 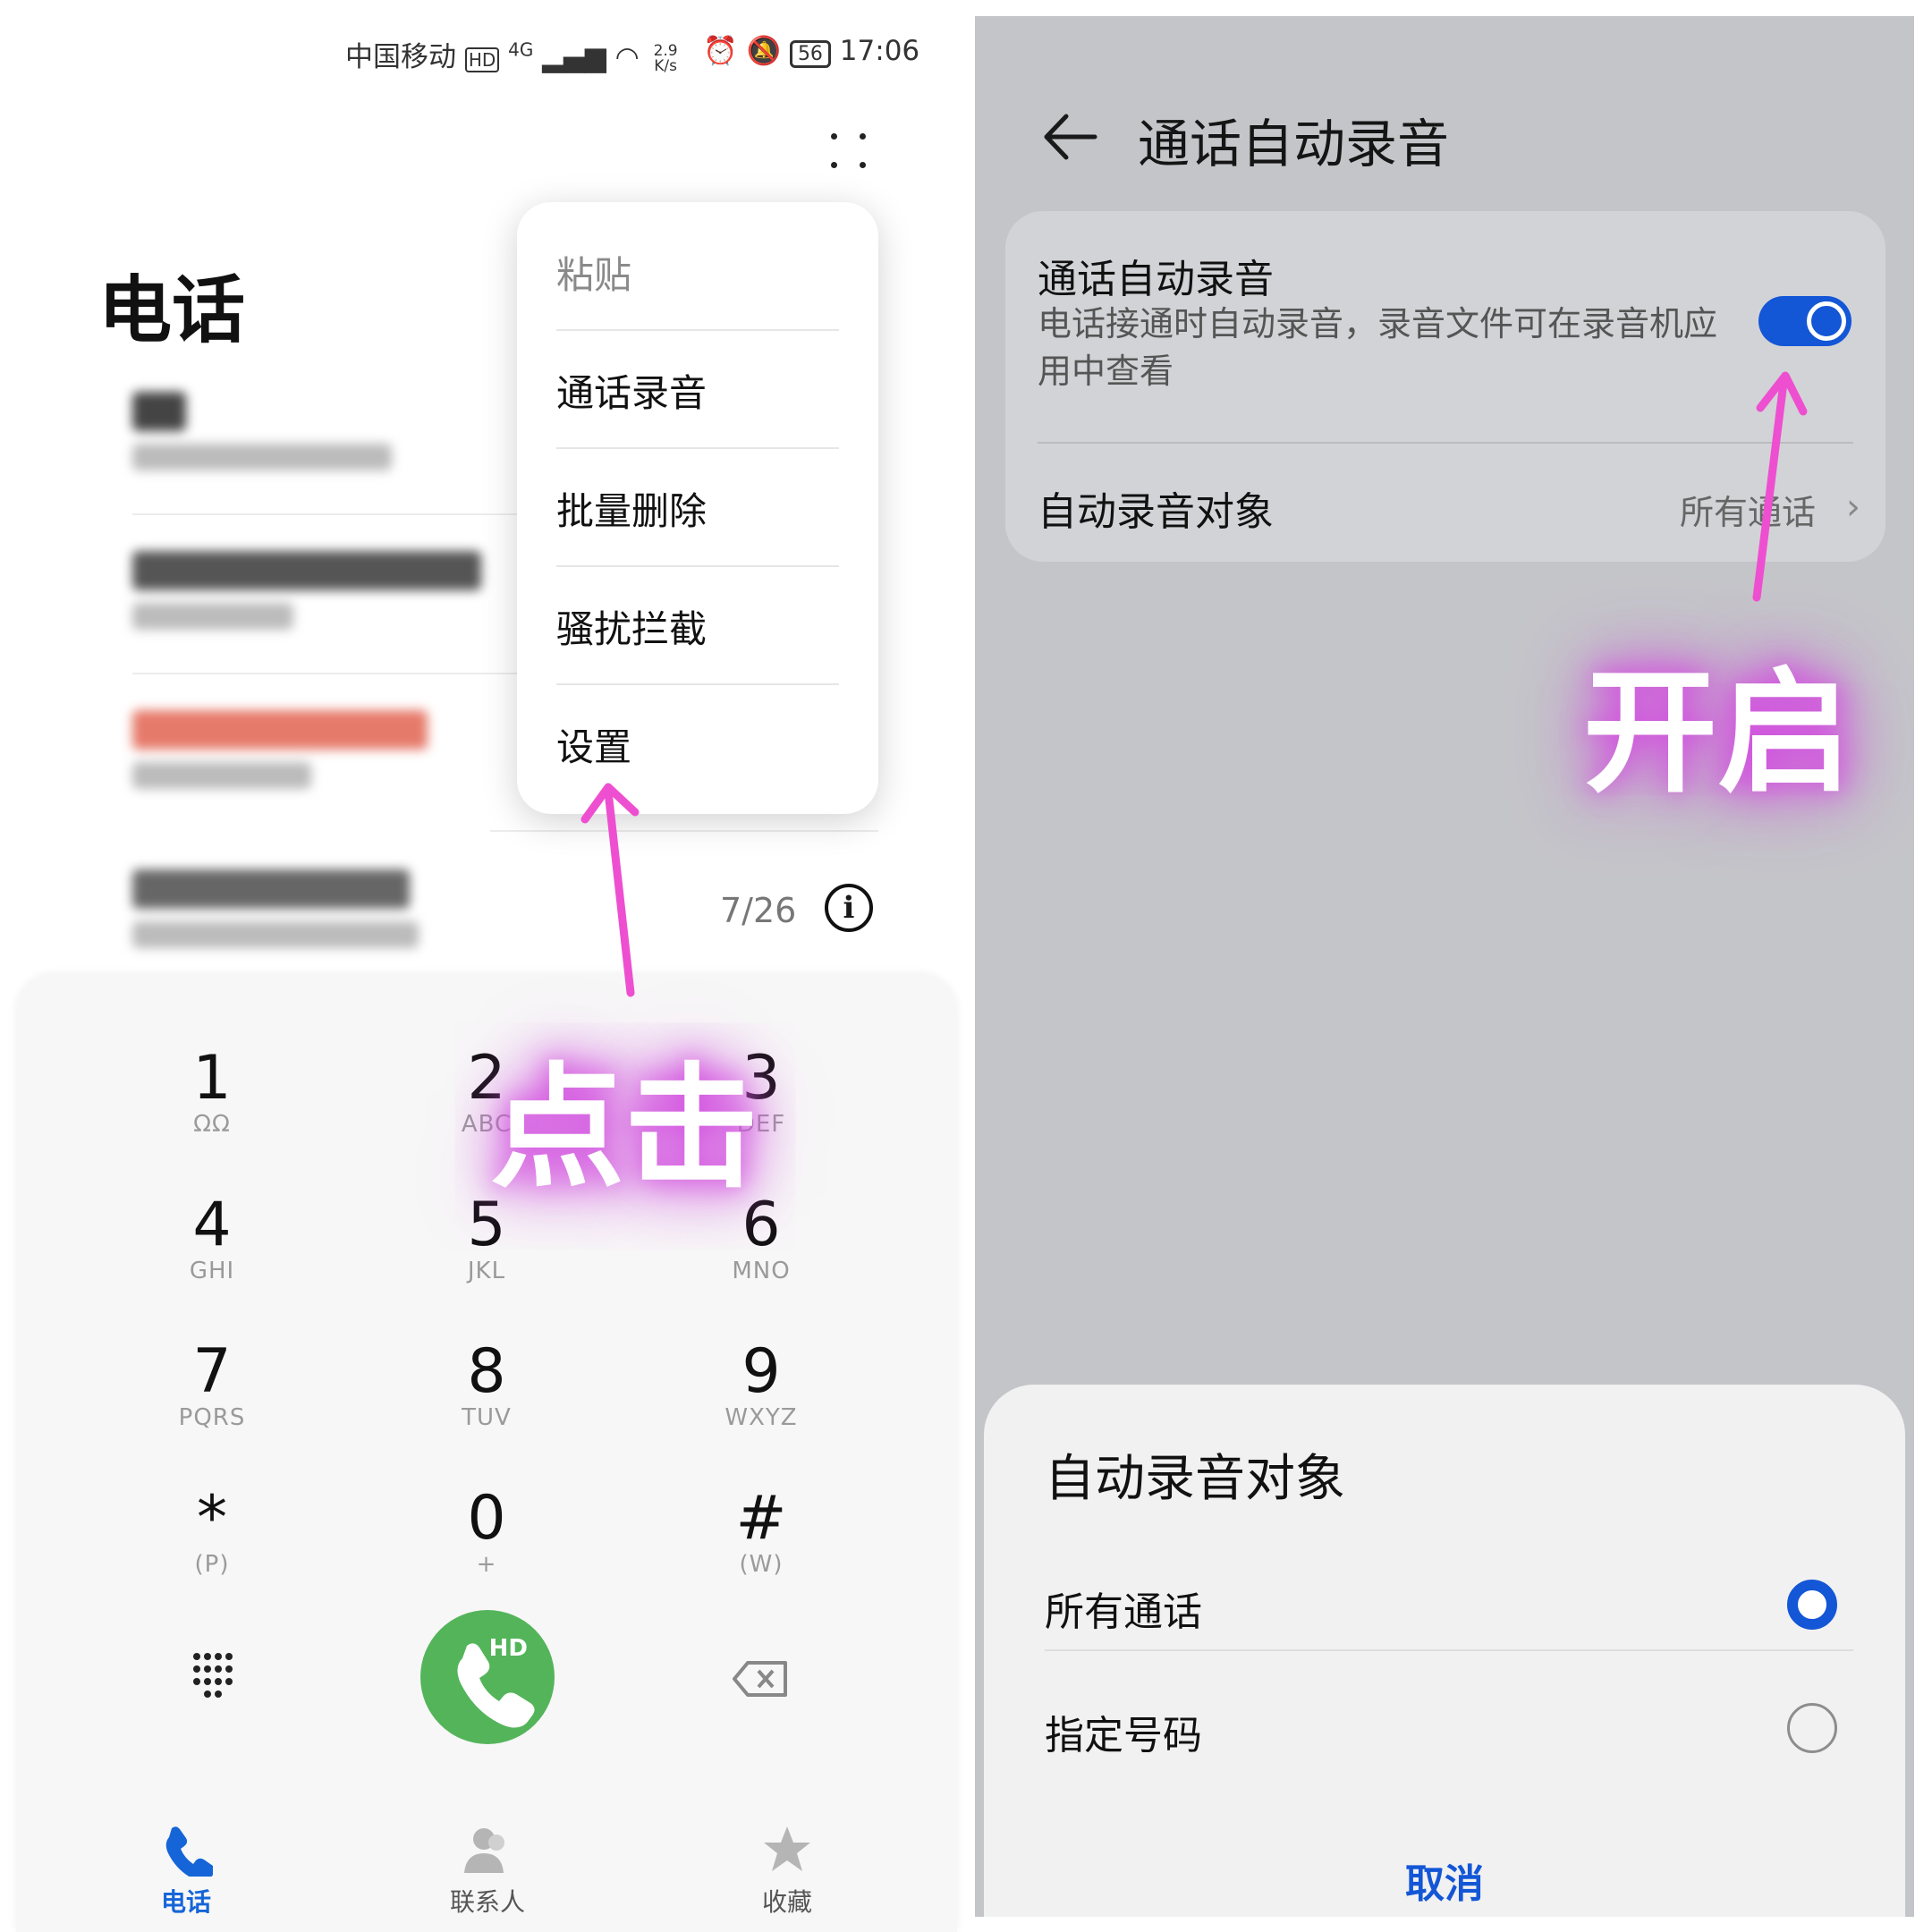 What do you see at coordinates (212, 1078) in the screenshot?
I see `dial-key-digit: 1` at bounding box center [212, 1078].